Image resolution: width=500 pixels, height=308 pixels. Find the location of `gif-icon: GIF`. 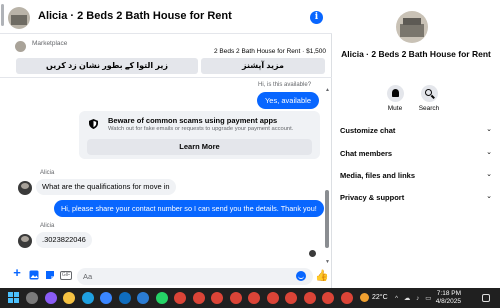

gif-icon: GIF is located at coordinates (66, 275).